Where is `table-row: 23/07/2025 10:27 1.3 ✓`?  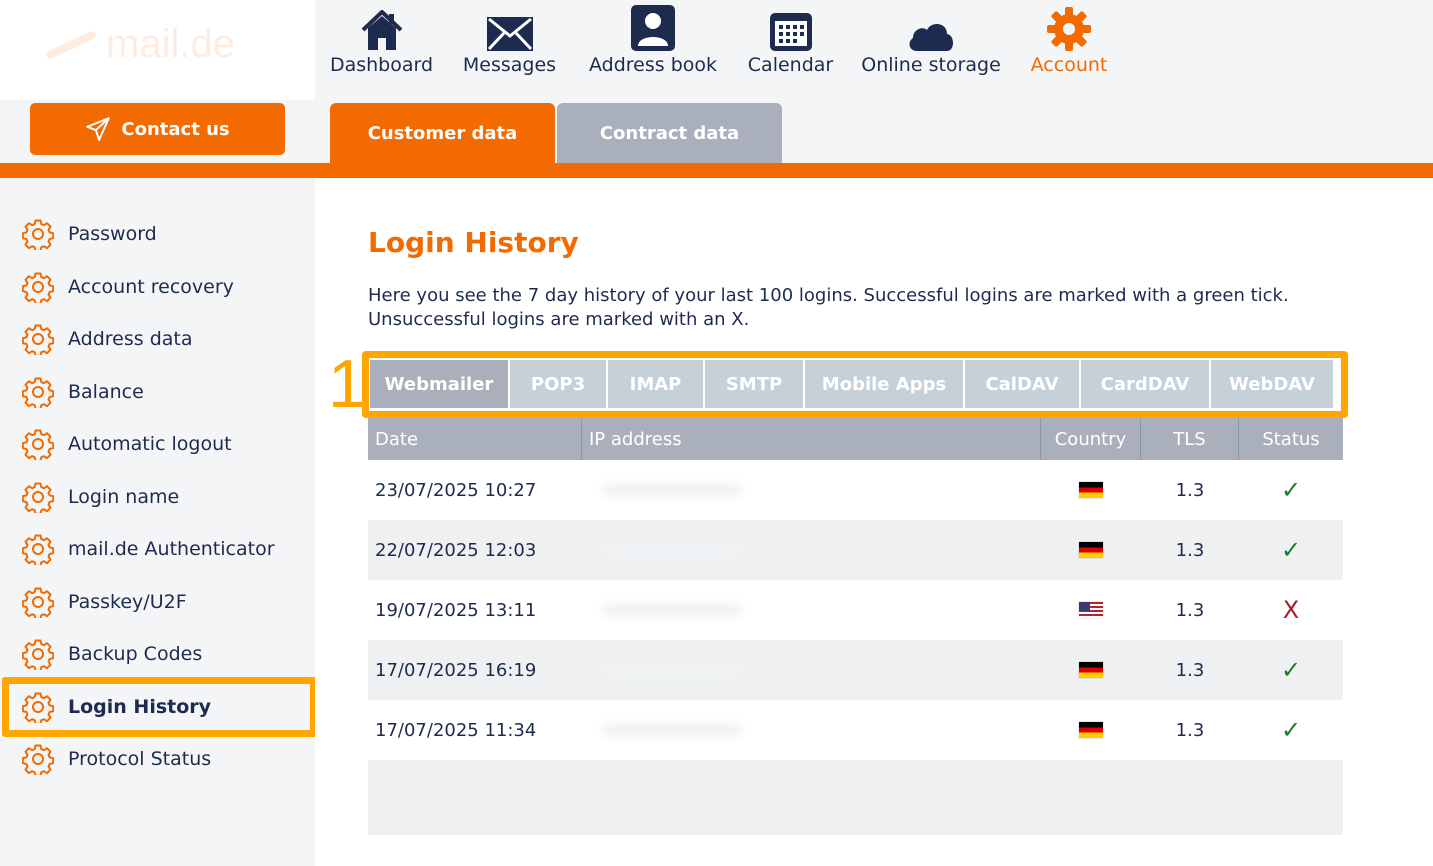
table-row: 23/07/2025 10:27 1.3 ✓ is located at coordinates (855, 490).